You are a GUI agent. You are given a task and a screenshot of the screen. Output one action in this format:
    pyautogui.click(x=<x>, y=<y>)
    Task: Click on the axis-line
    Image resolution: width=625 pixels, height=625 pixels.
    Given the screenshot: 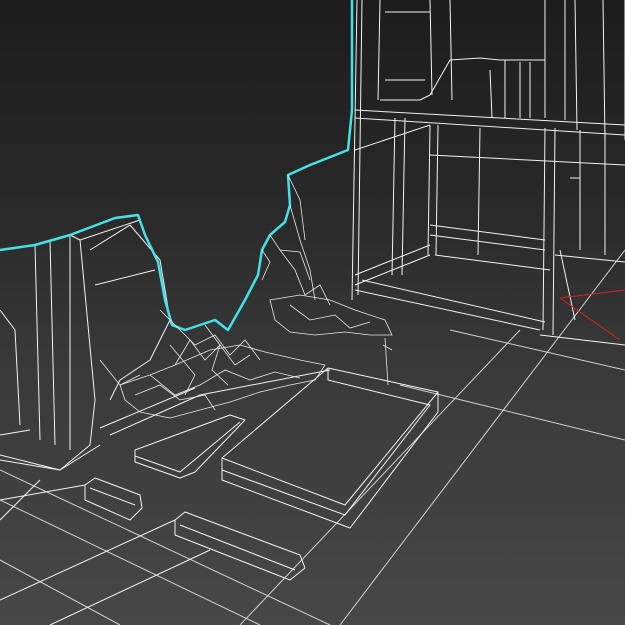 What is the action you would take?
    pyautogui.click(x=590, y=319)
    